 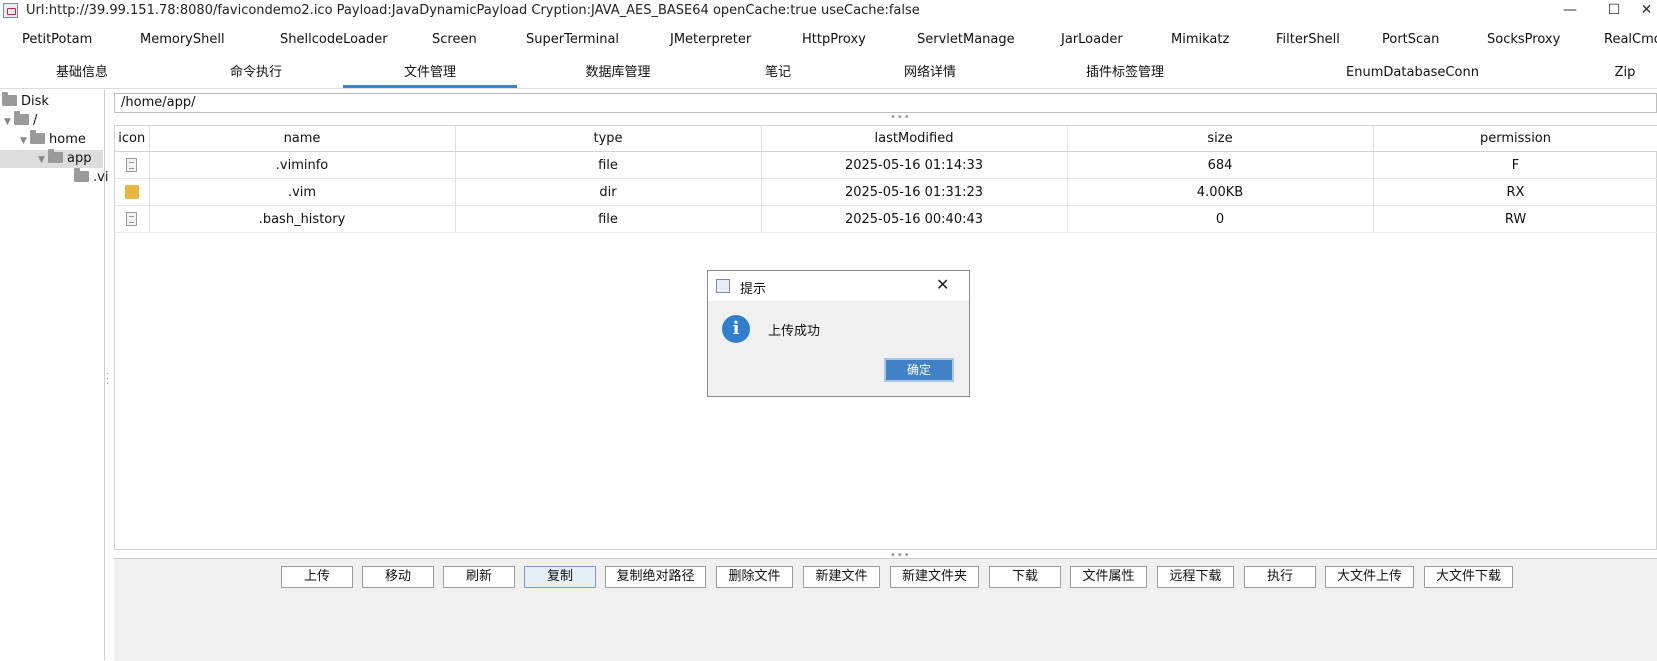 What do you see at coordinates (838, 286) in the screenshot?
I see `dialog-titlebar: 提示 ✕` at bounding box center [838, 286].